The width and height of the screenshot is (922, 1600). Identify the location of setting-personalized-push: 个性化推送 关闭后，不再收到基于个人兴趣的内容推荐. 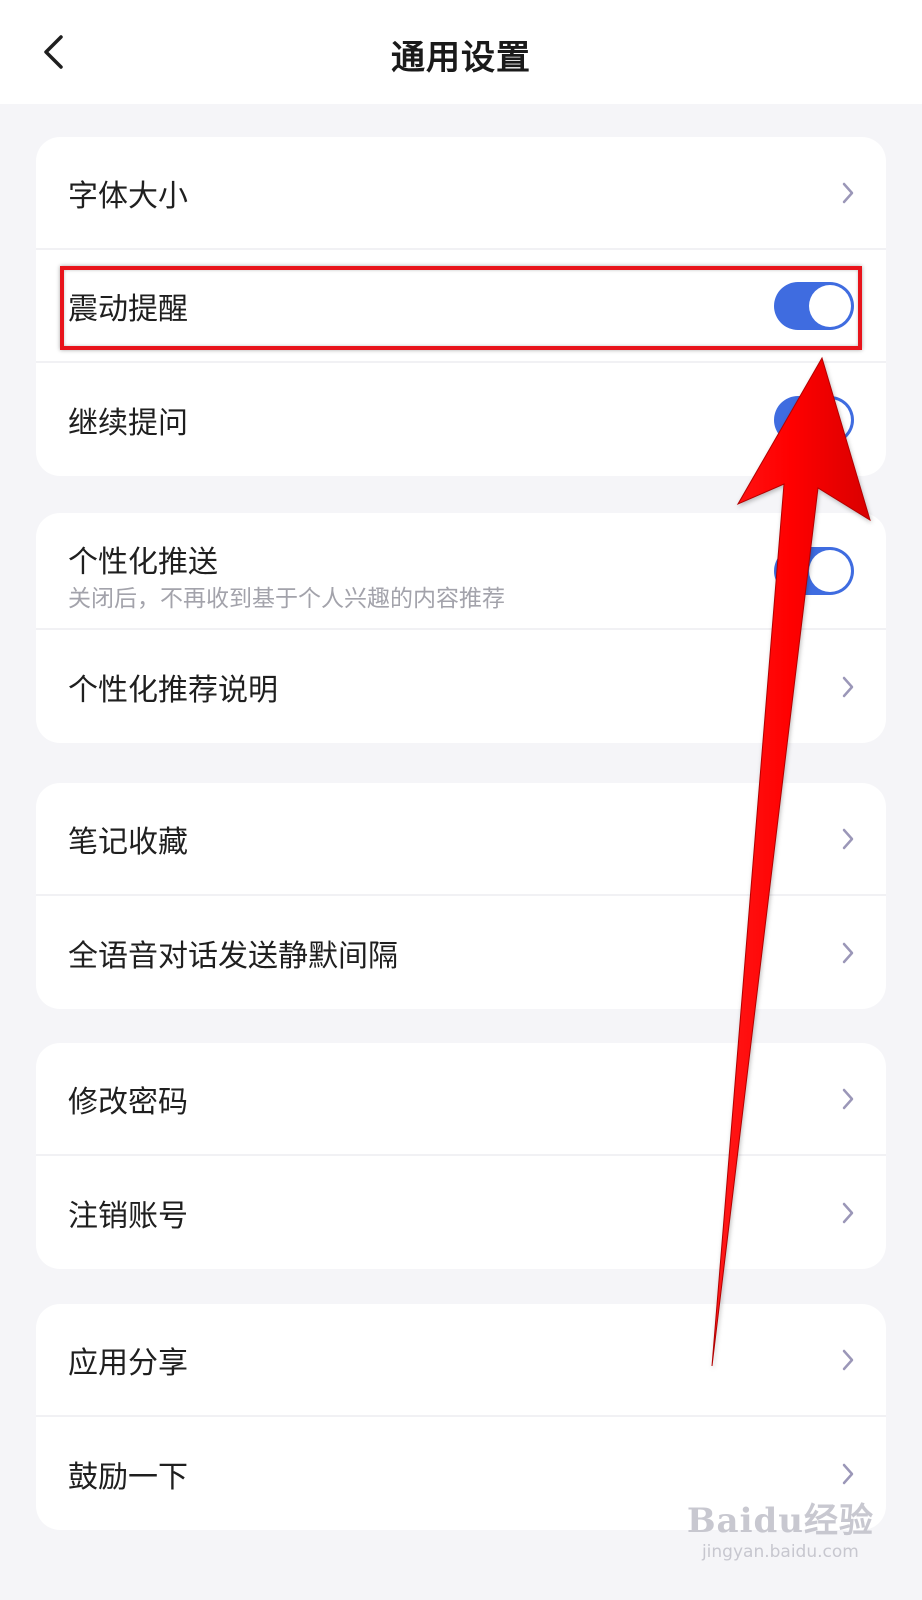
(461, 571).